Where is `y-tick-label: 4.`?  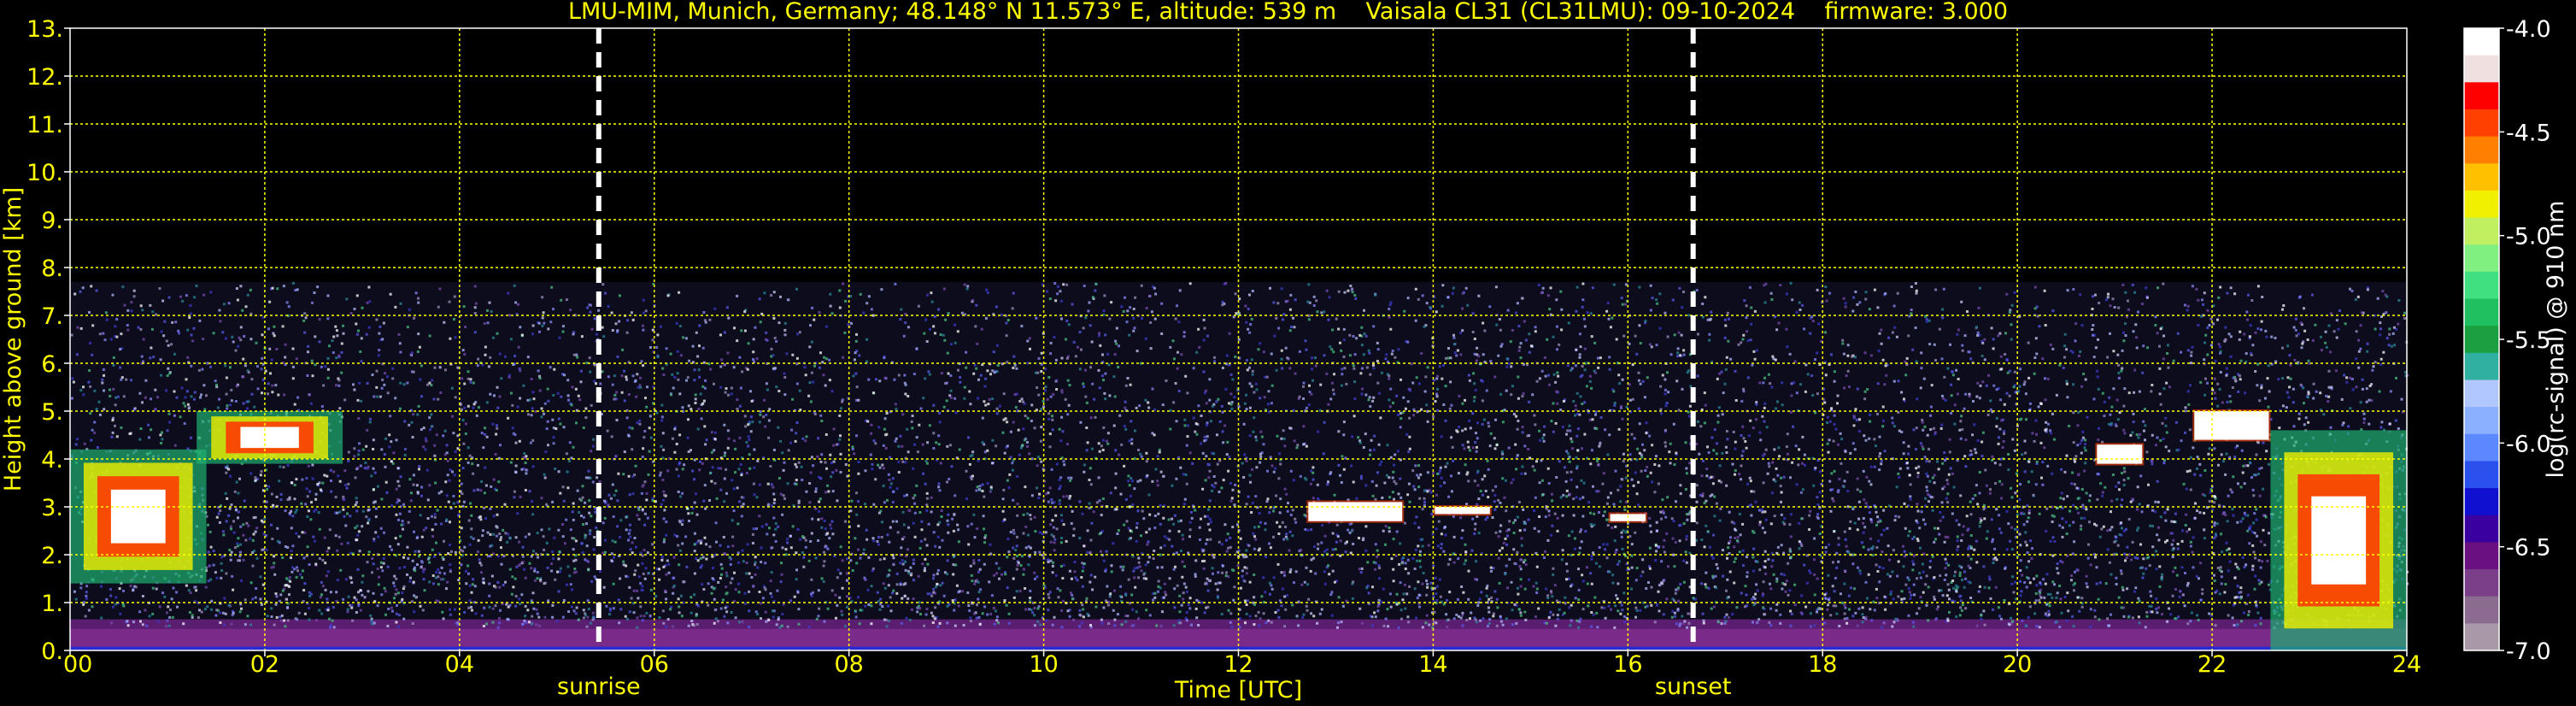
y-tick-label: 4. is located at coordinates (52, 460).